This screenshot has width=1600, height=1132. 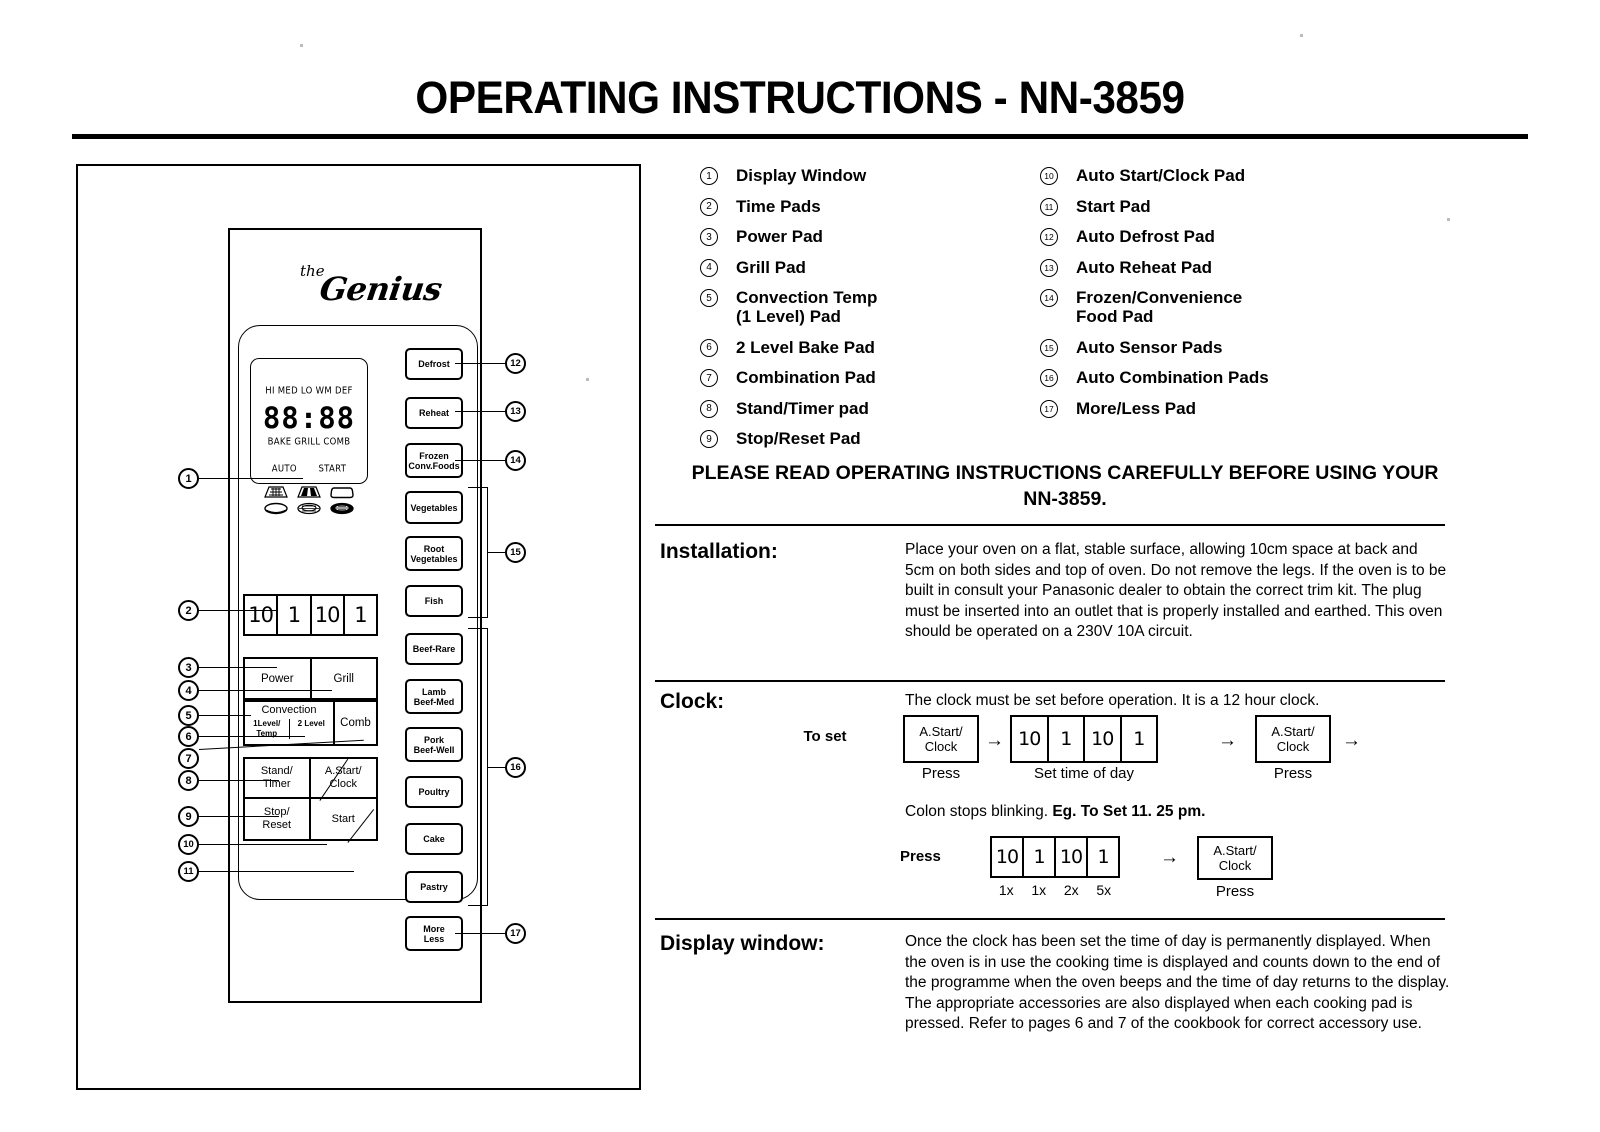 I want to click on legend-number: 4, so click(x=709, y=267).